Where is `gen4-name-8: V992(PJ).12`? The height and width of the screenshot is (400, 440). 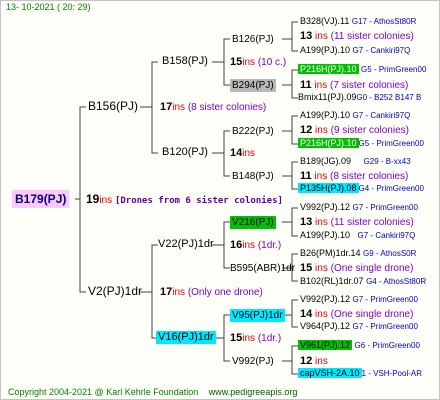 gen4-name-8: V992(PJ).12 is located at coordinates (325, 207).